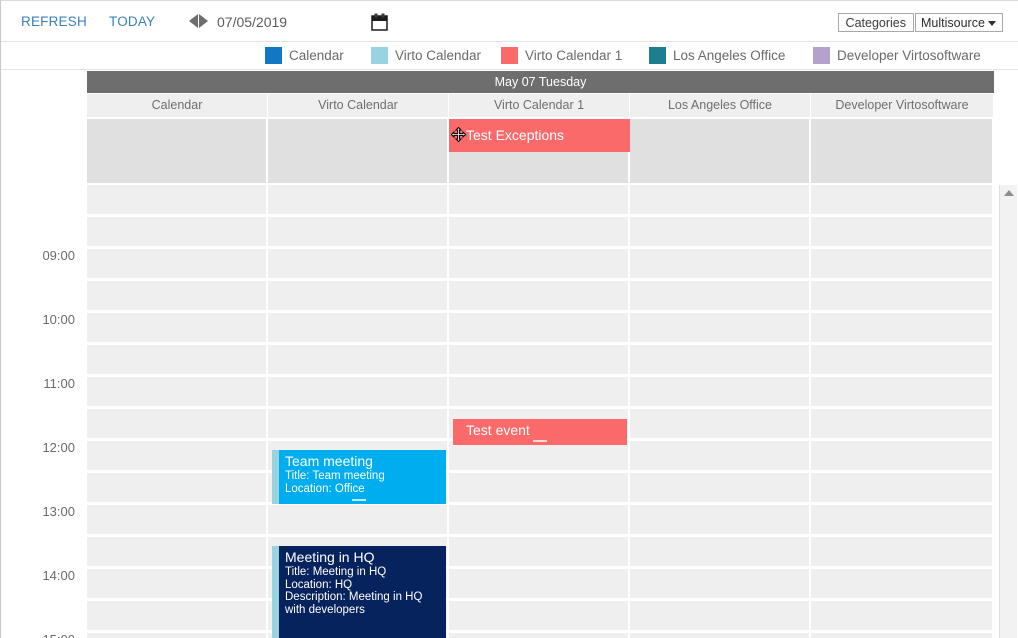 The height and width of the screenshot is (638, 1018). I want to click on calendar-event: Test event, so click(540, 432).